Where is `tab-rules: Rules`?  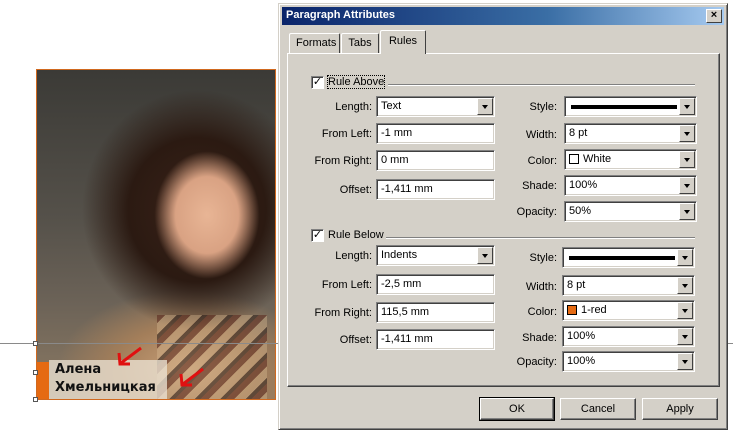 tab-rules: Rules is located at coordinates (403, 42).